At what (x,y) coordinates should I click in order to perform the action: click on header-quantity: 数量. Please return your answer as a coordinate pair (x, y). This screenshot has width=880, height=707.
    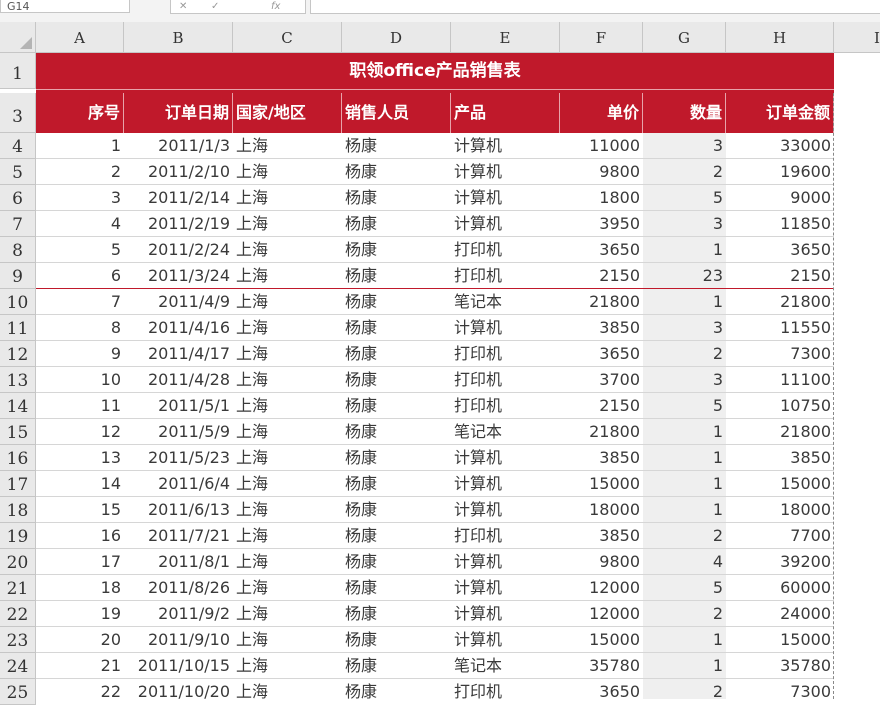
    Looking at the image, I should click on (684, 113).